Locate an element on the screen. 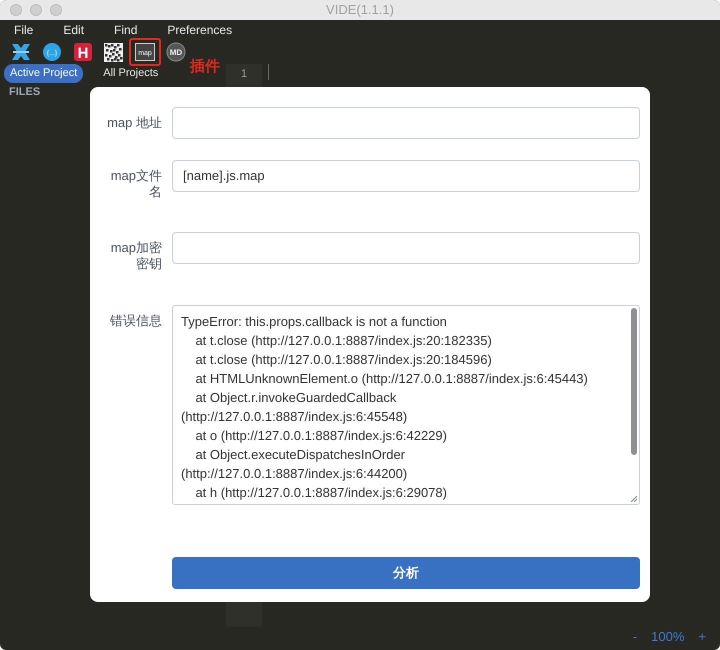  field-label: 错误信息 is located at coordinates (135, 320).